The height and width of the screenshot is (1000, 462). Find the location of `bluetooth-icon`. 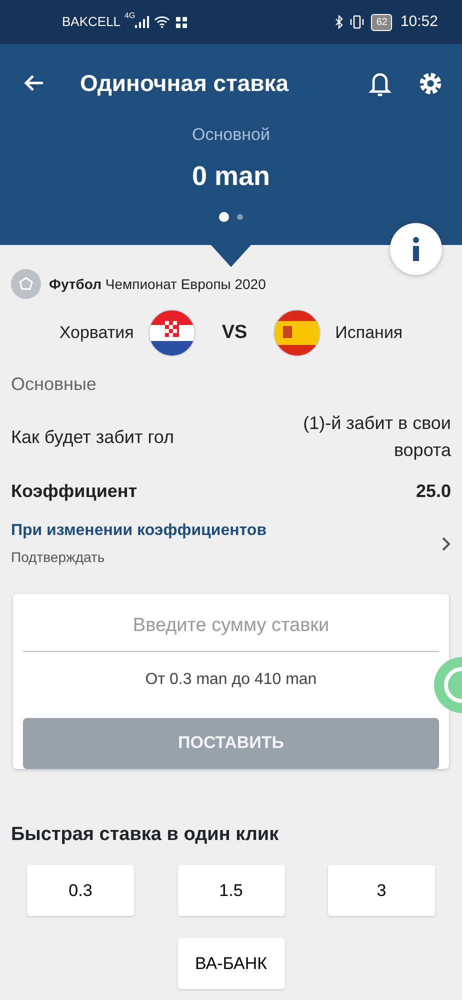

bluetooth-icon is located at coordinates (339, 22).